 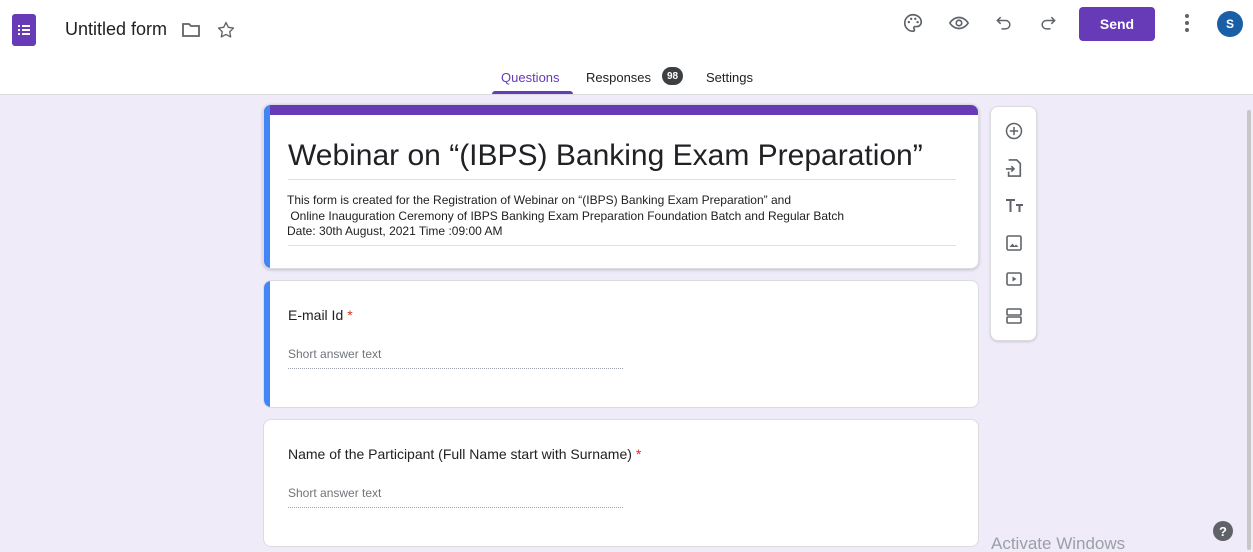 What do you see at coordinates (1014, 206) in the screenshot?
I see `add-title-icon` at bounding box center [1014, 206].